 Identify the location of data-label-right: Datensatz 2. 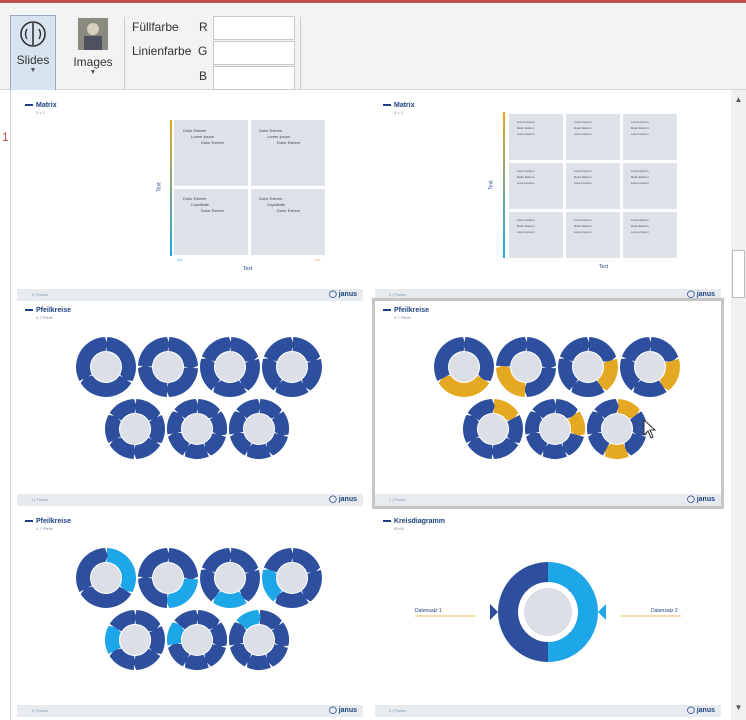
(664, 611).